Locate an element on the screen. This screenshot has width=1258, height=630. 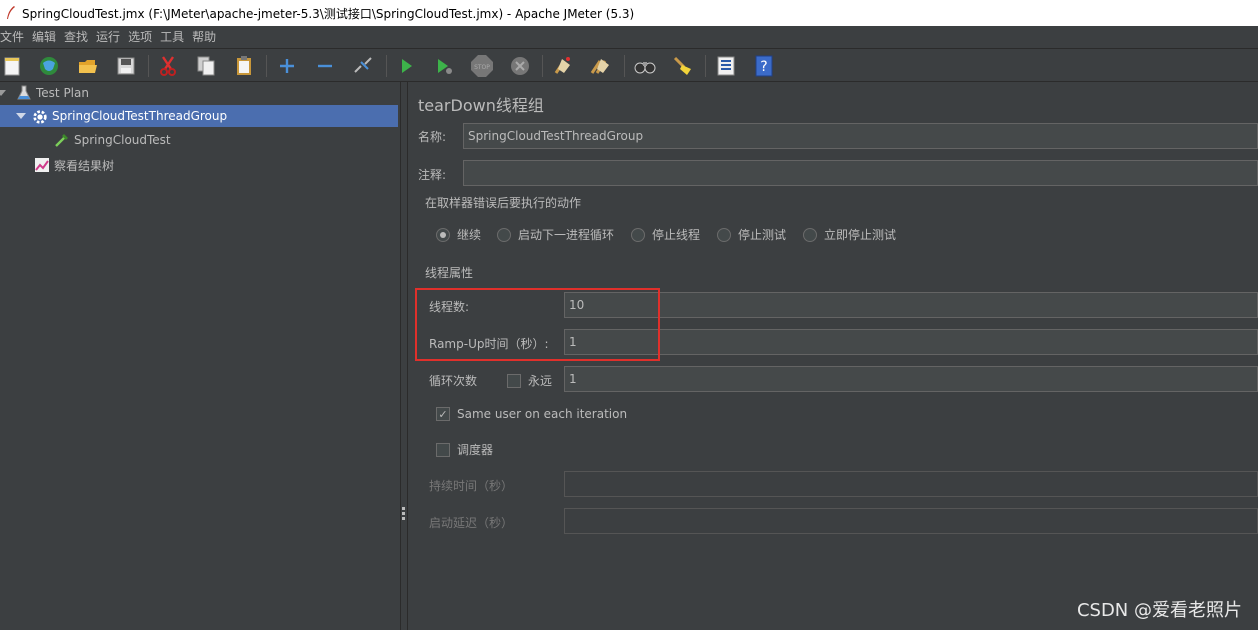
delay-label: 启动延迟（秒） is located at coordinates (471, 523).